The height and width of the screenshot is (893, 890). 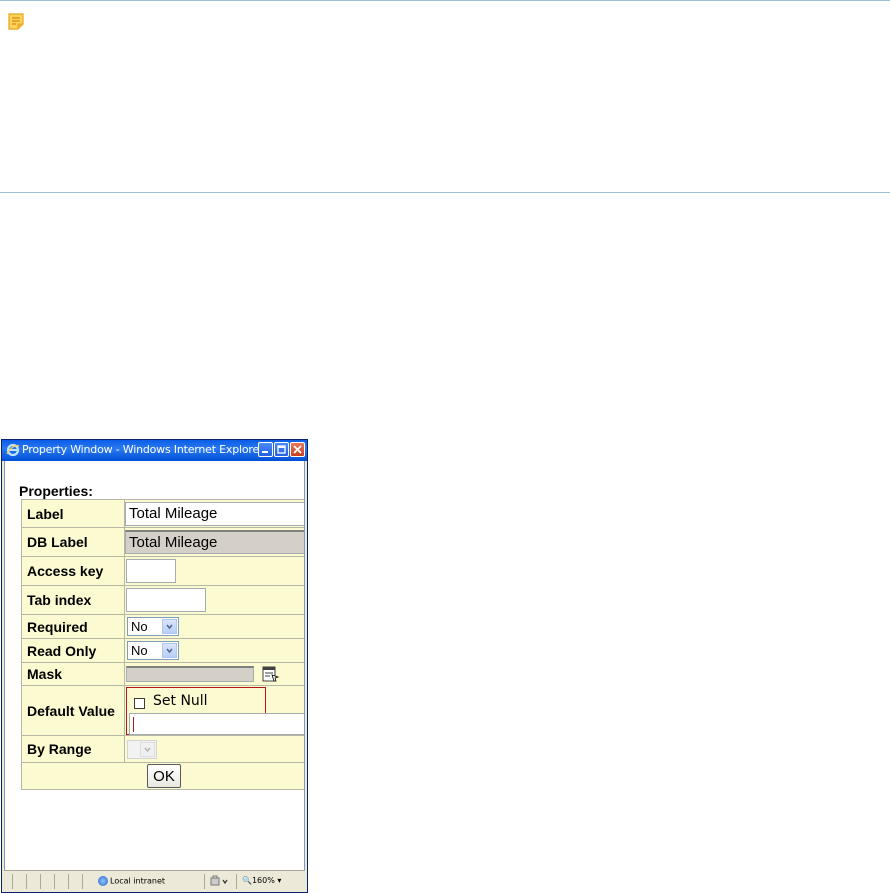 I want to click on read-only-cell: No, so click(x=214, y=650).